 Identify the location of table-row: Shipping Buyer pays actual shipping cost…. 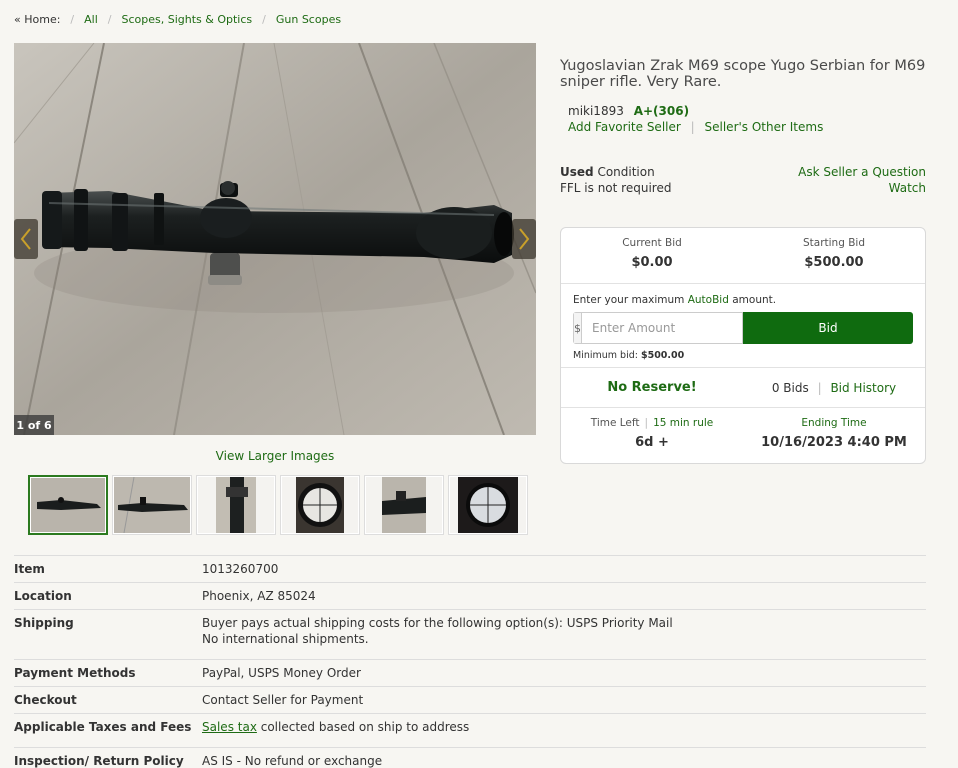
(470, 635).